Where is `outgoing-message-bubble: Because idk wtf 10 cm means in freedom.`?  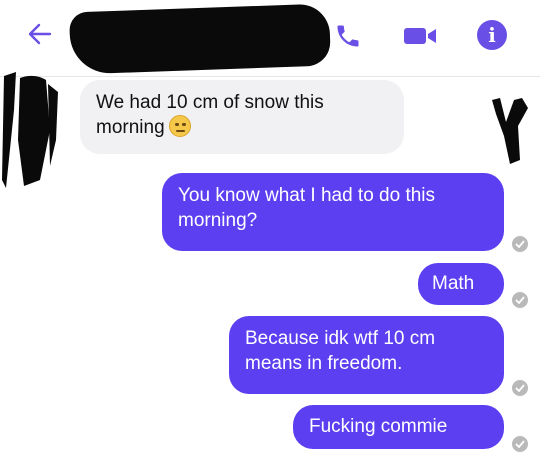 outgoing-message-bubble: Because idk wtf 10 cm means in freedom. is located at coordinates (366, 355).